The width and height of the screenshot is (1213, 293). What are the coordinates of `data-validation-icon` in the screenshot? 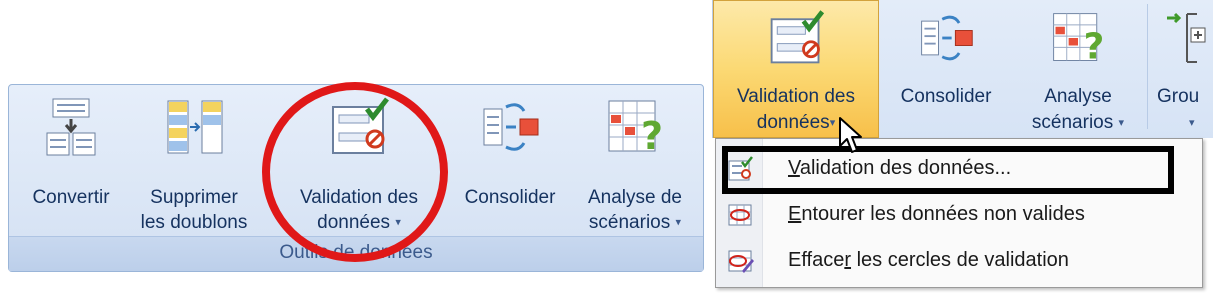 It's located at (796, 38).